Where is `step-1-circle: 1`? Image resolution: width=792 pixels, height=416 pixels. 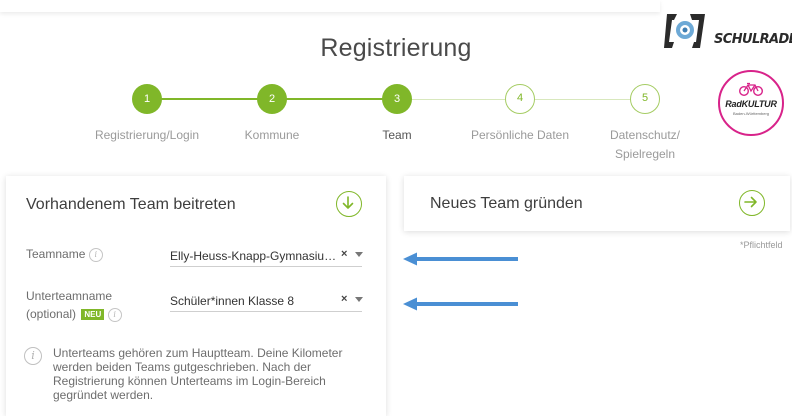
step-1-circle: 1 is located at coordinates (147, 99).